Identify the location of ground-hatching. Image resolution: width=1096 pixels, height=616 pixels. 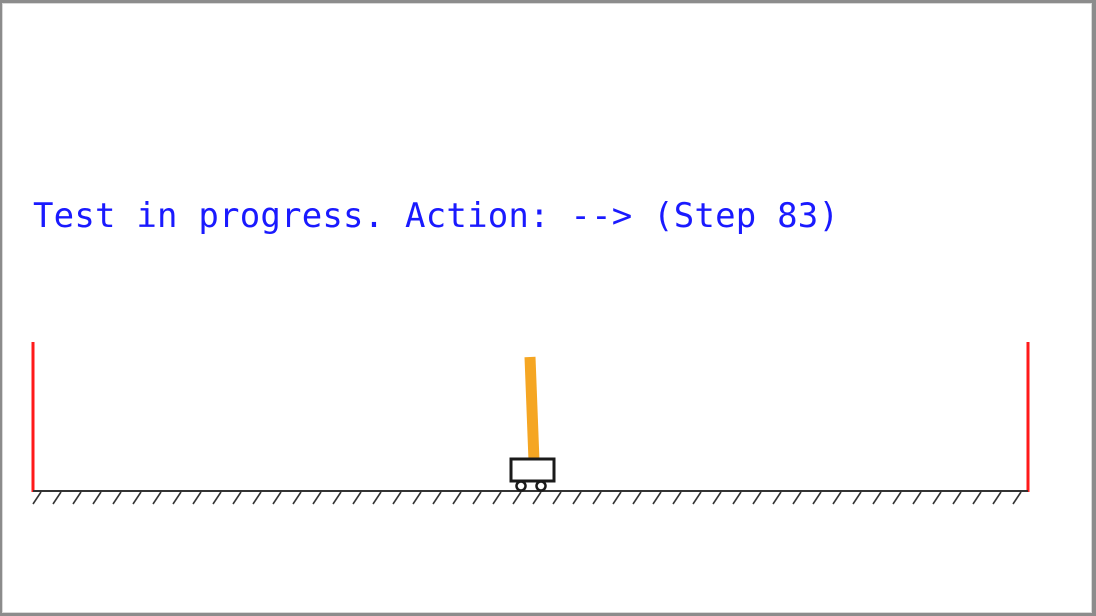
(527, 498).